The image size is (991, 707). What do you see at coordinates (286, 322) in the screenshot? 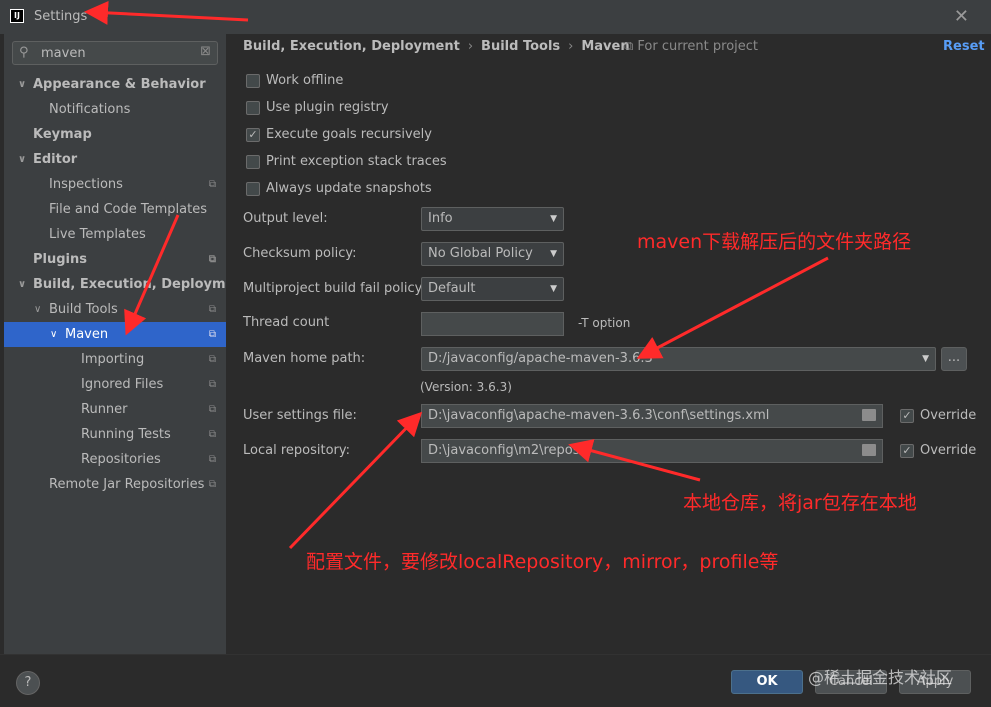
I see `thread-count-label: Thread count` at bounding box center [286, 322].